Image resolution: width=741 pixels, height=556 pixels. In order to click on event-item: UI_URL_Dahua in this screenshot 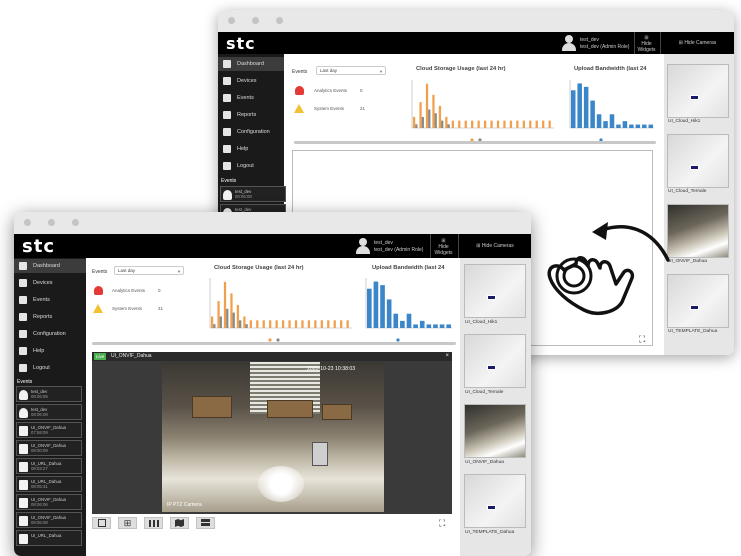, I will do `click(49, 538)`.